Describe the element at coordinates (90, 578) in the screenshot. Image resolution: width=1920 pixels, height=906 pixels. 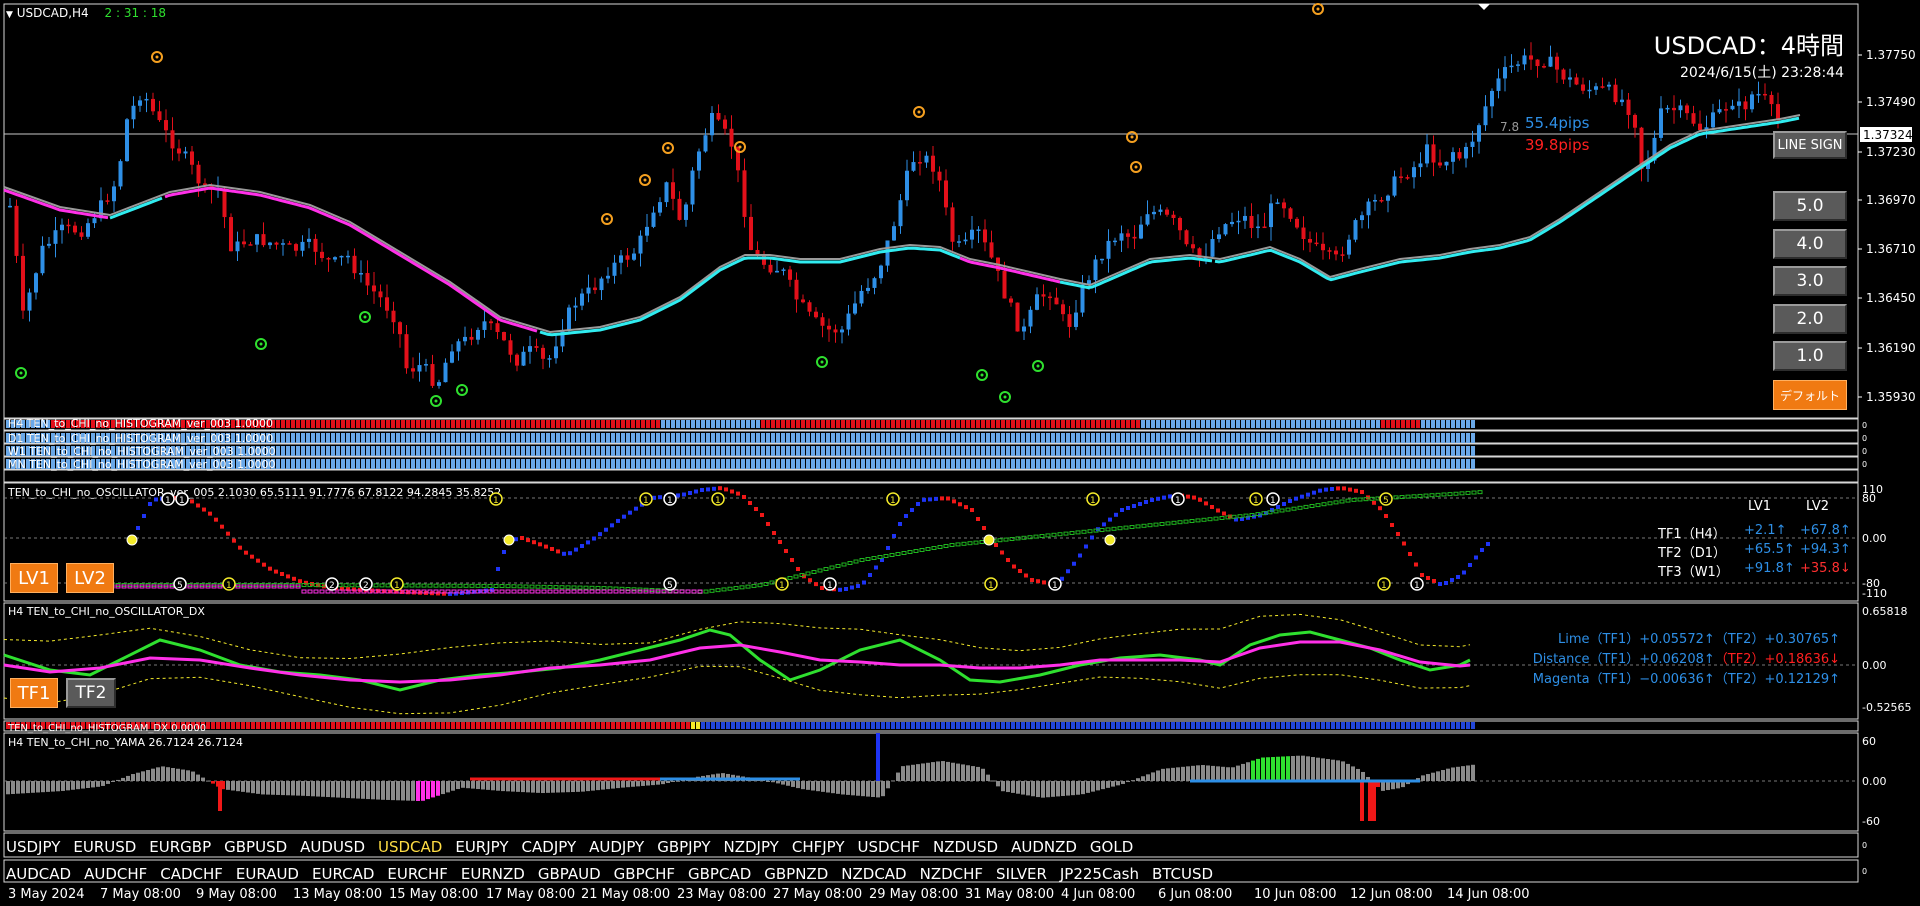
I see `lv2-button: LV2` at that location.